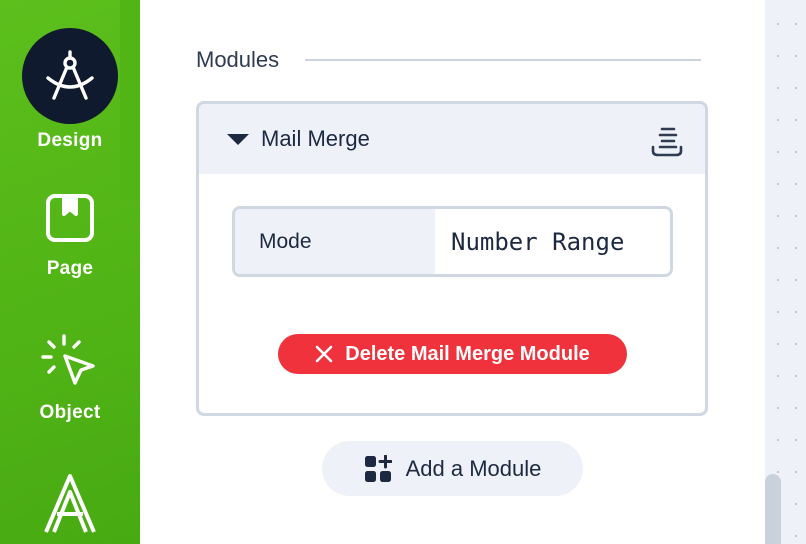  Describe the element at coordinates (324, 354) in the screenshot. I see `close-icon` at that location.